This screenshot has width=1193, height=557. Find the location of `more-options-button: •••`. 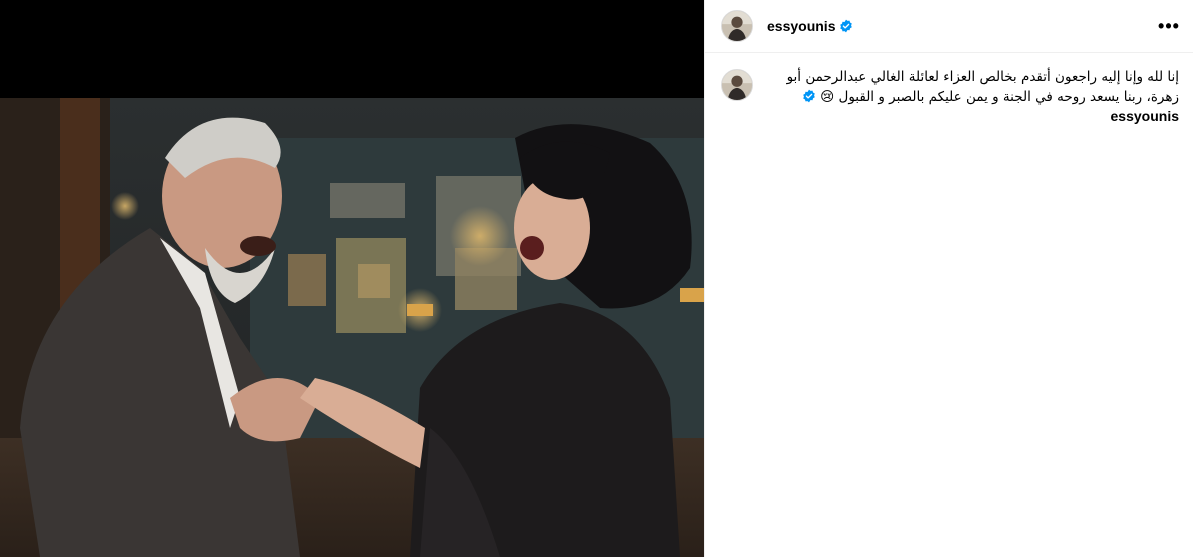

more-options-button: ••• is located at coordinates (1169, 26).